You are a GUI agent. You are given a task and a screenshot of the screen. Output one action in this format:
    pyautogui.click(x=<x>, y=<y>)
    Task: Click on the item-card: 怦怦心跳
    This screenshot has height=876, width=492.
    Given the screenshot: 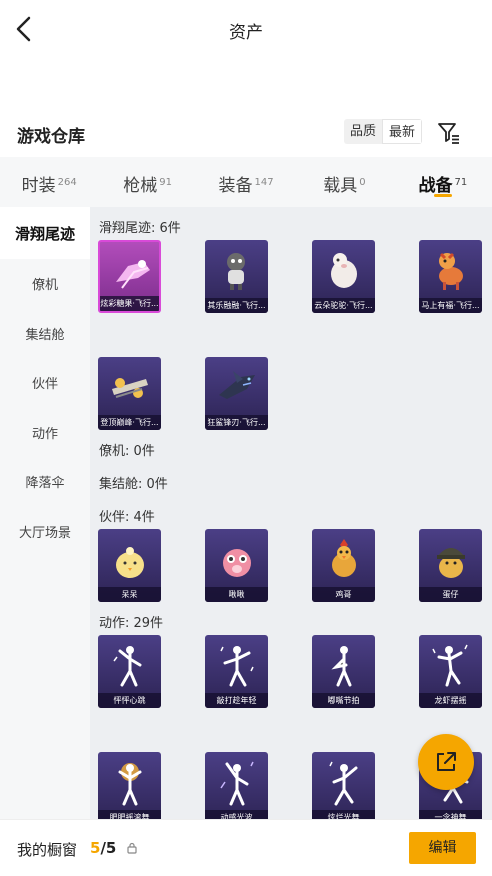 What is the action you would take?
    pyautogui.click(x=129, y=671)
    